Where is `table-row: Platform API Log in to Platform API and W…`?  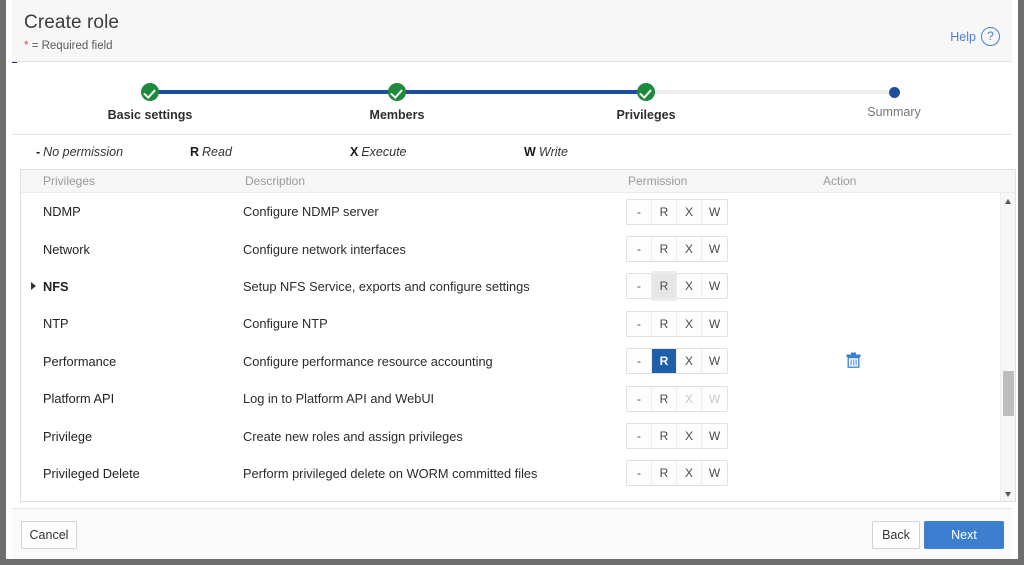
table-row: Platform API Log in to Platform API and W… is located at coordinates (518, 398).